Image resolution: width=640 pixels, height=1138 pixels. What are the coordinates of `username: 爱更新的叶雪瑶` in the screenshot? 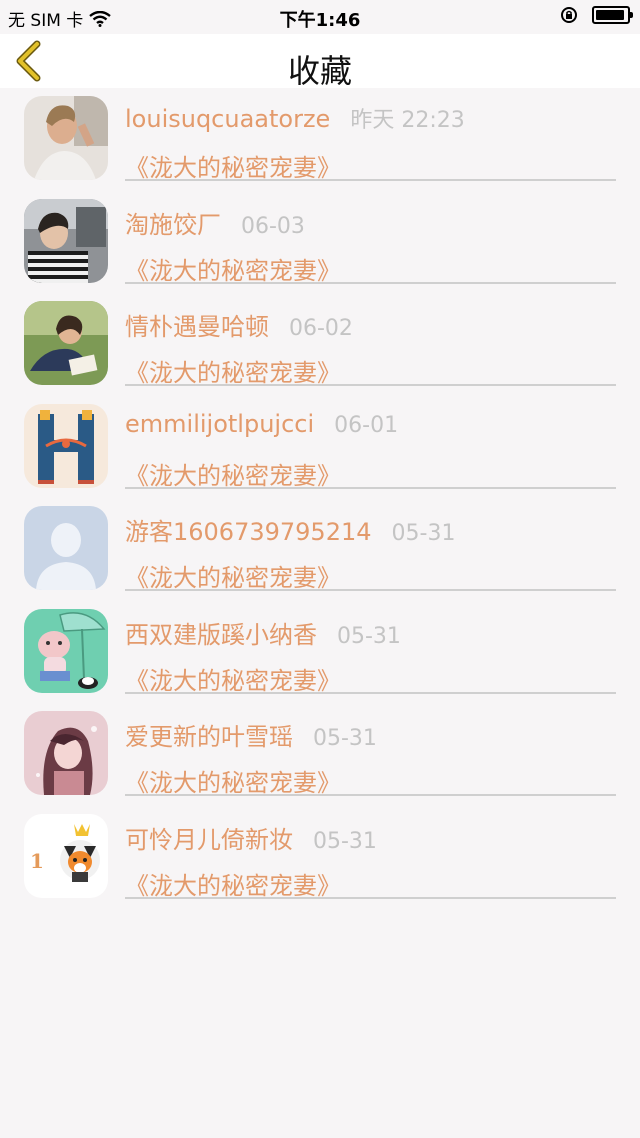 It's located at (209, 734).